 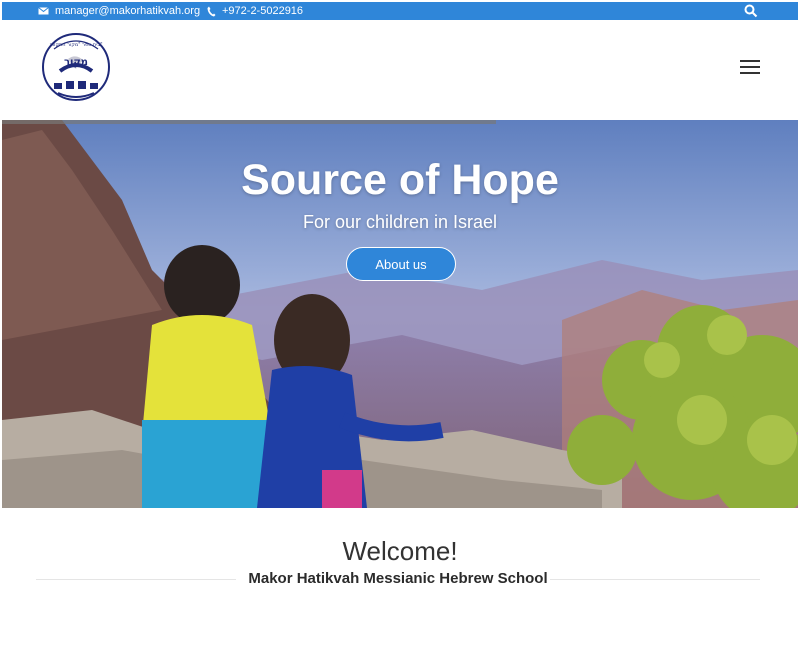 I want to click on email-text: manager@makorhatikvah.org, so click(x=128, y=11).